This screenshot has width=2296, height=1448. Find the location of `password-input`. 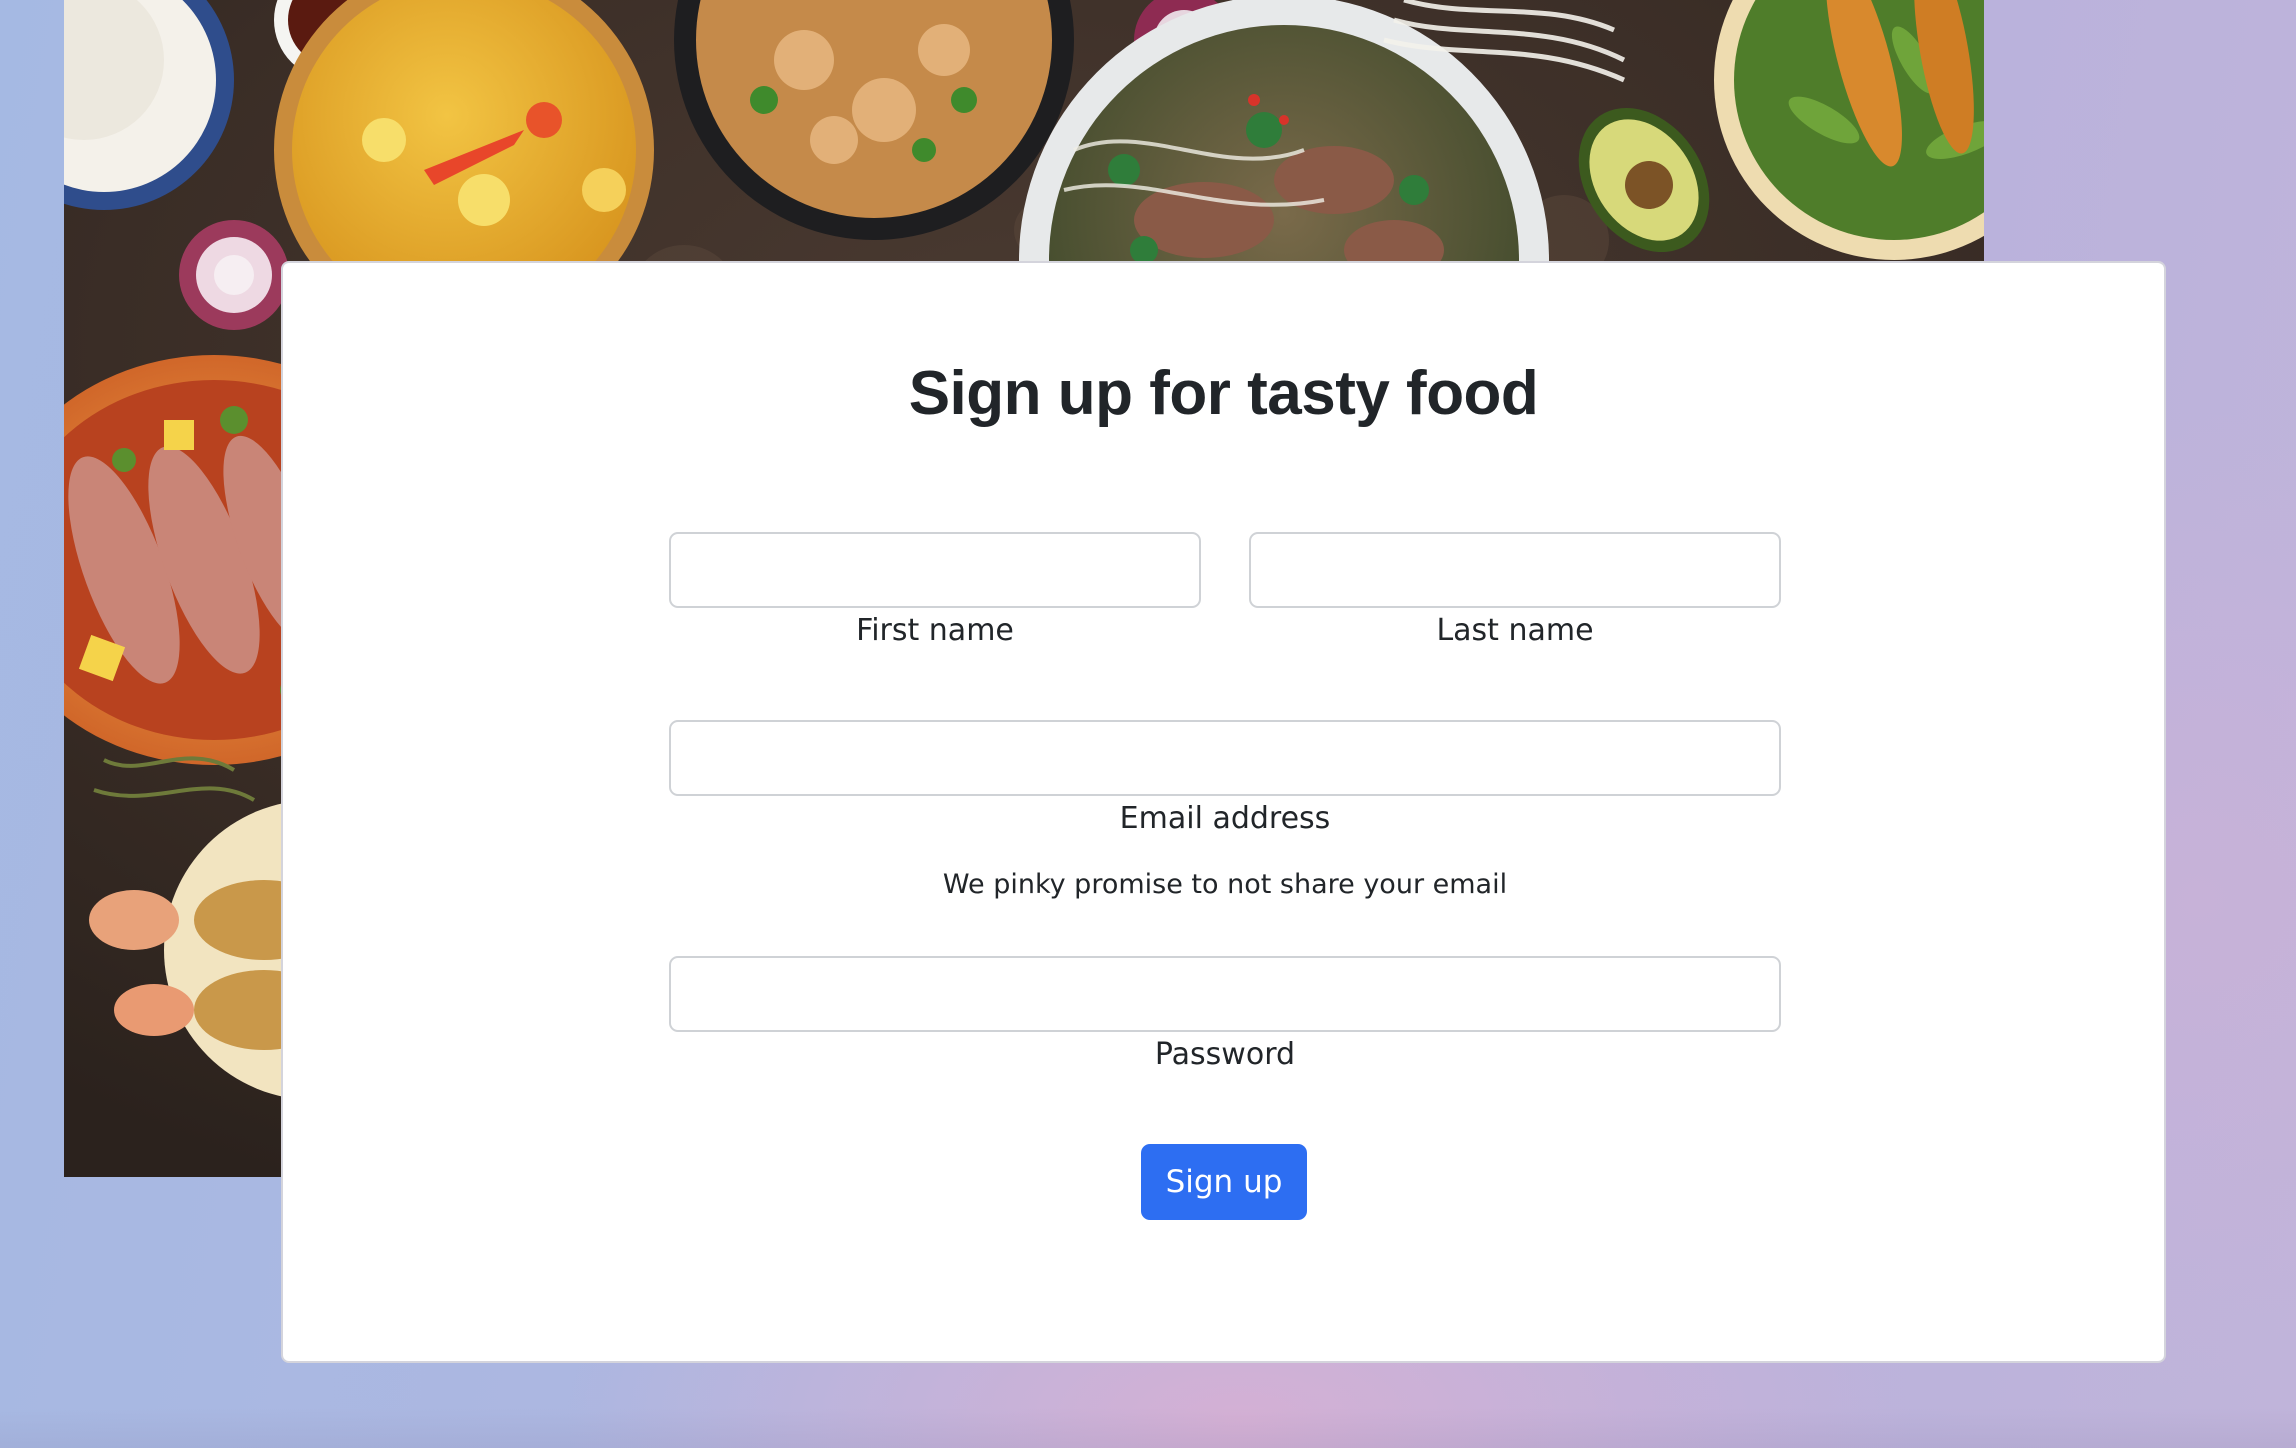

password-input is located at coordinates (1225, 994).